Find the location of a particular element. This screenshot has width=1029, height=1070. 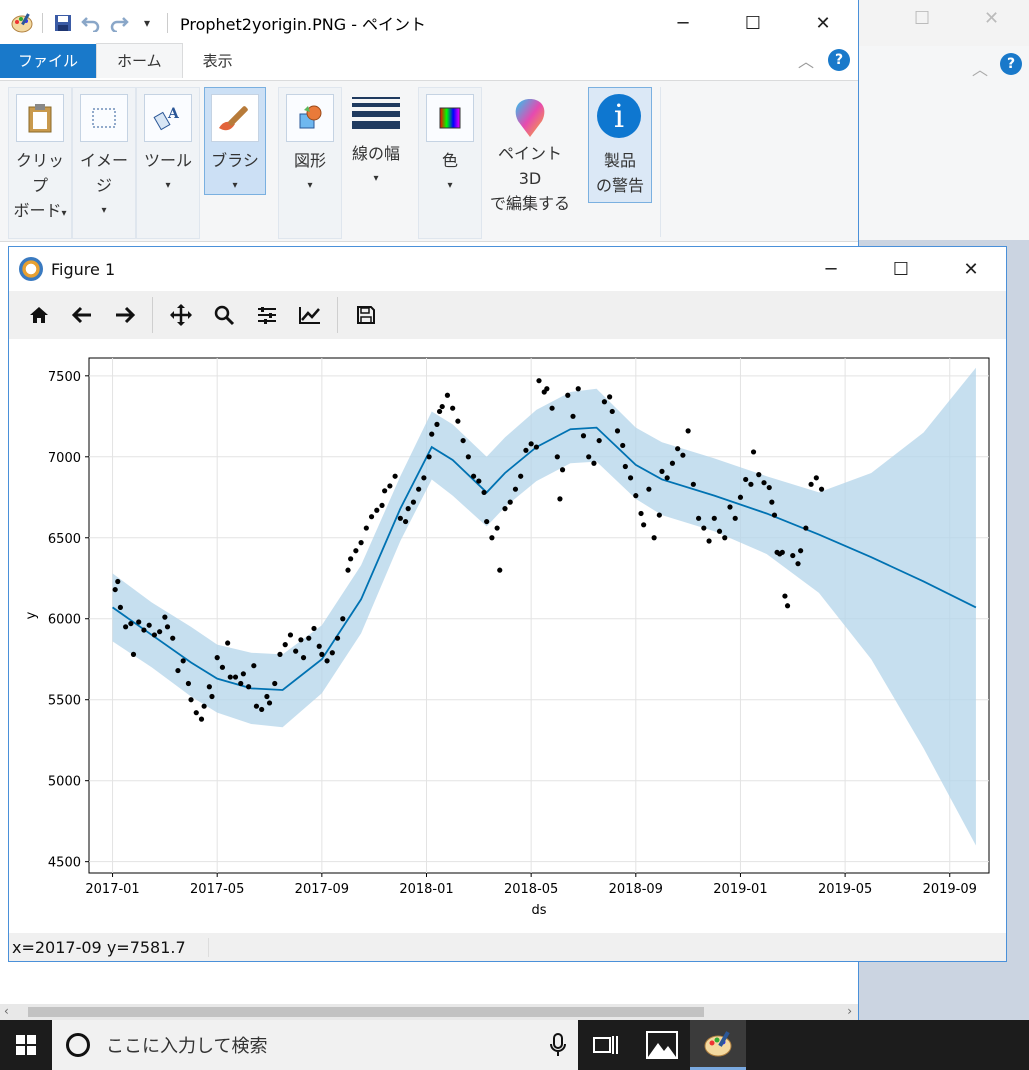

cursor-coordinates: x=2017-09 y=7581.7 is located at coordinates (109, 947).